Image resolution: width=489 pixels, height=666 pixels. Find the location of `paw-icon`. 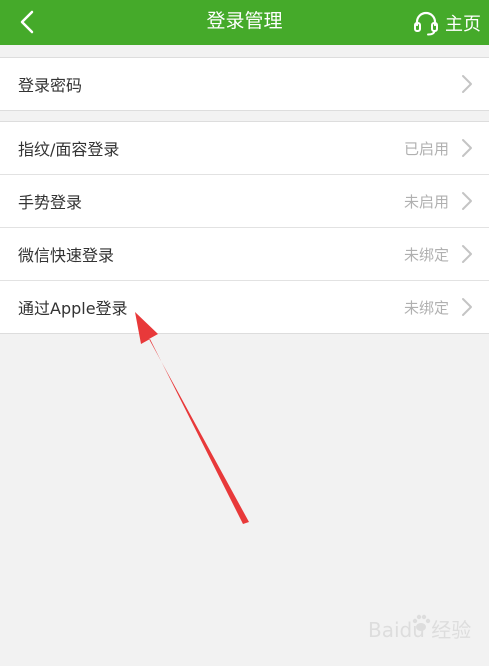

paw-icon is located at coordinates (421, 622).